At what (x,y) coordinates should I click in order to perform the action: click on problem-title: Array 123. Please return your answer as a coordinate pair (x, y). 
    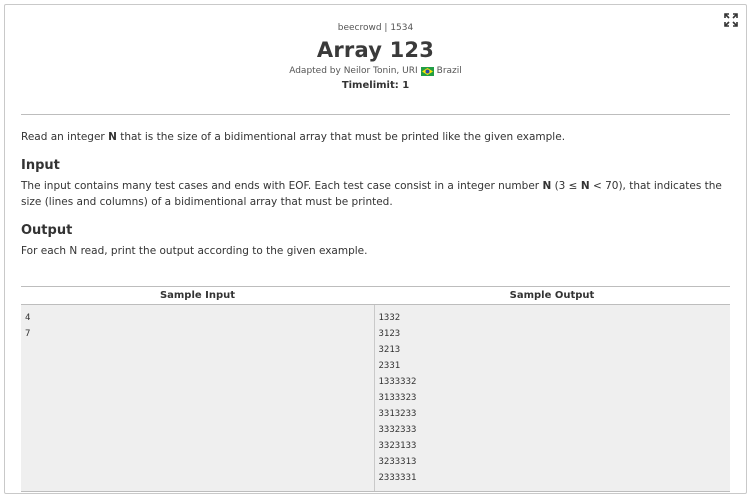
    Looking at the image, I should click on (375, 50).